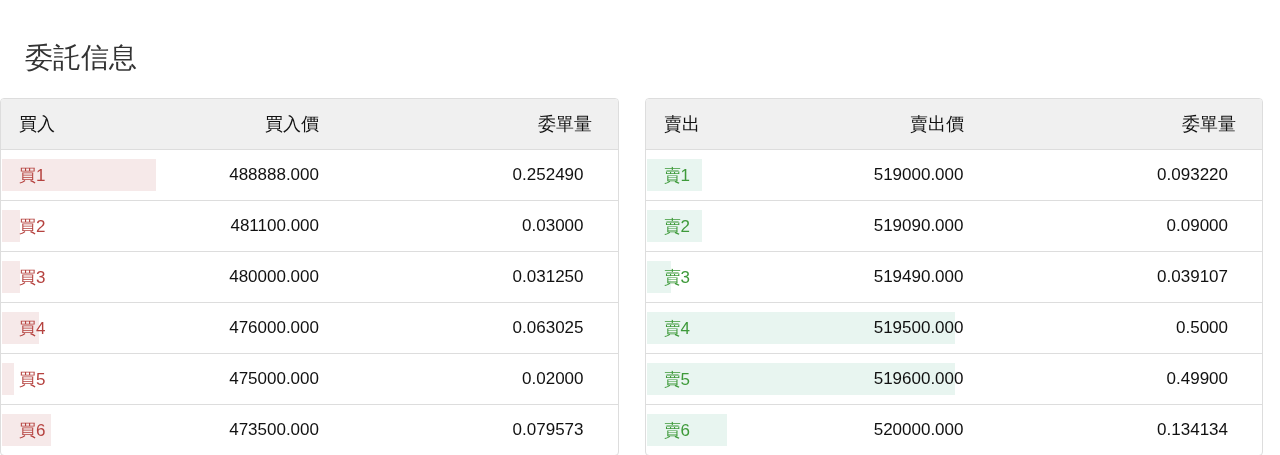 This screenshot has width=1280, height=455. I want to click on level-label: 賣4, so click(676, 328).